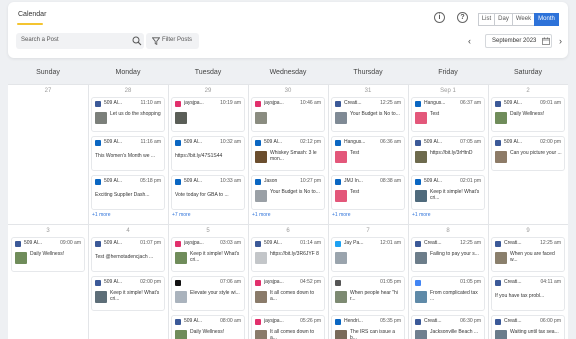  What do you see at coordinates (368, 153) in the screenshot?
I see `post-card: Hangus... 06:36 am Test` at bounding box center [368, 153].